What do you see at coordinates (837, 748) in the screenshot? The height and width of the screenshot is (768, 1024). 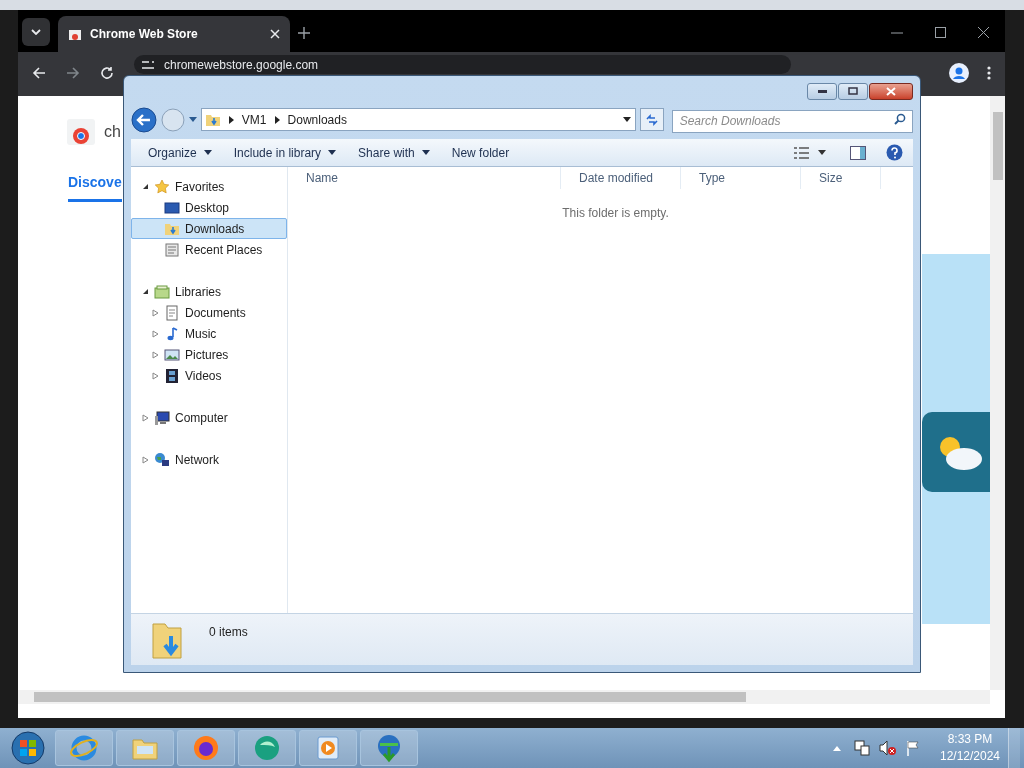 I see `show-hidden-icons-icon` at bounding box center [837, 748].